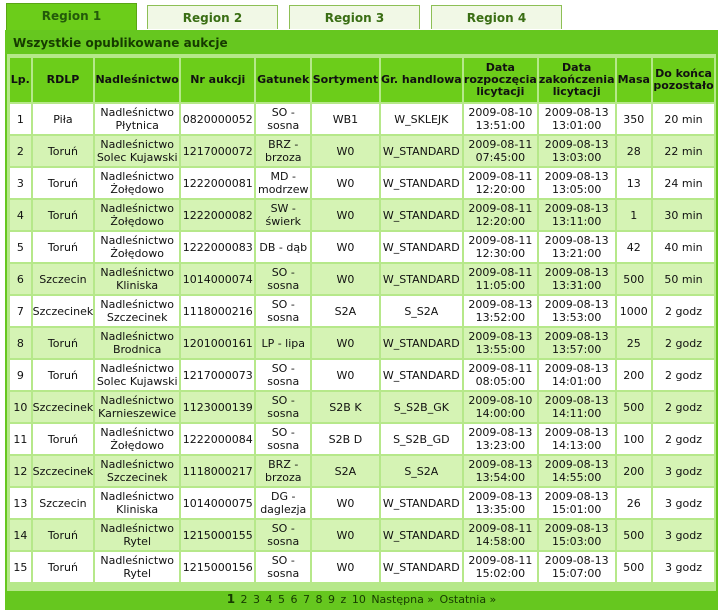 The image size is (722, 612). I want to click on cell-data-zakonczenia: 2009-08-13 13:31:00, so click(576, 279).